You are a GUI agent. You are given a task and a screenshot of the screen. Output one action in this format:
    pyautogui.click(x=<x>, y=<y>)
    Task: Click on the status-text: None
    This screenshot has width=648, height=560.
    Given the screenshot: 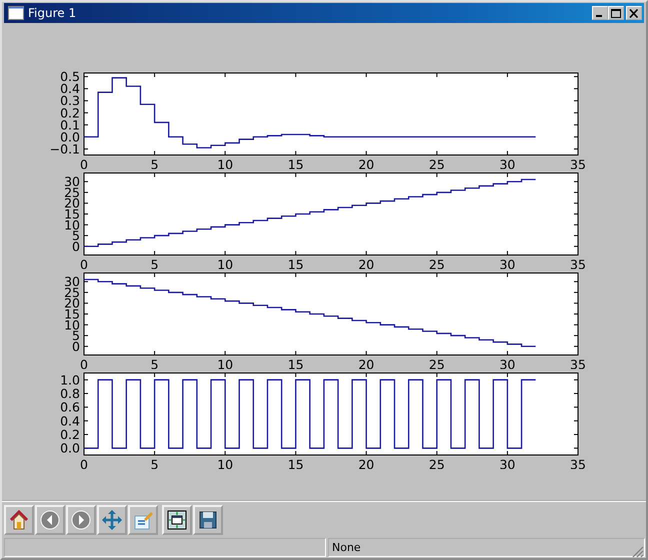 What is the action you would take?
    pyautogui.click(x=346, y=547)
    